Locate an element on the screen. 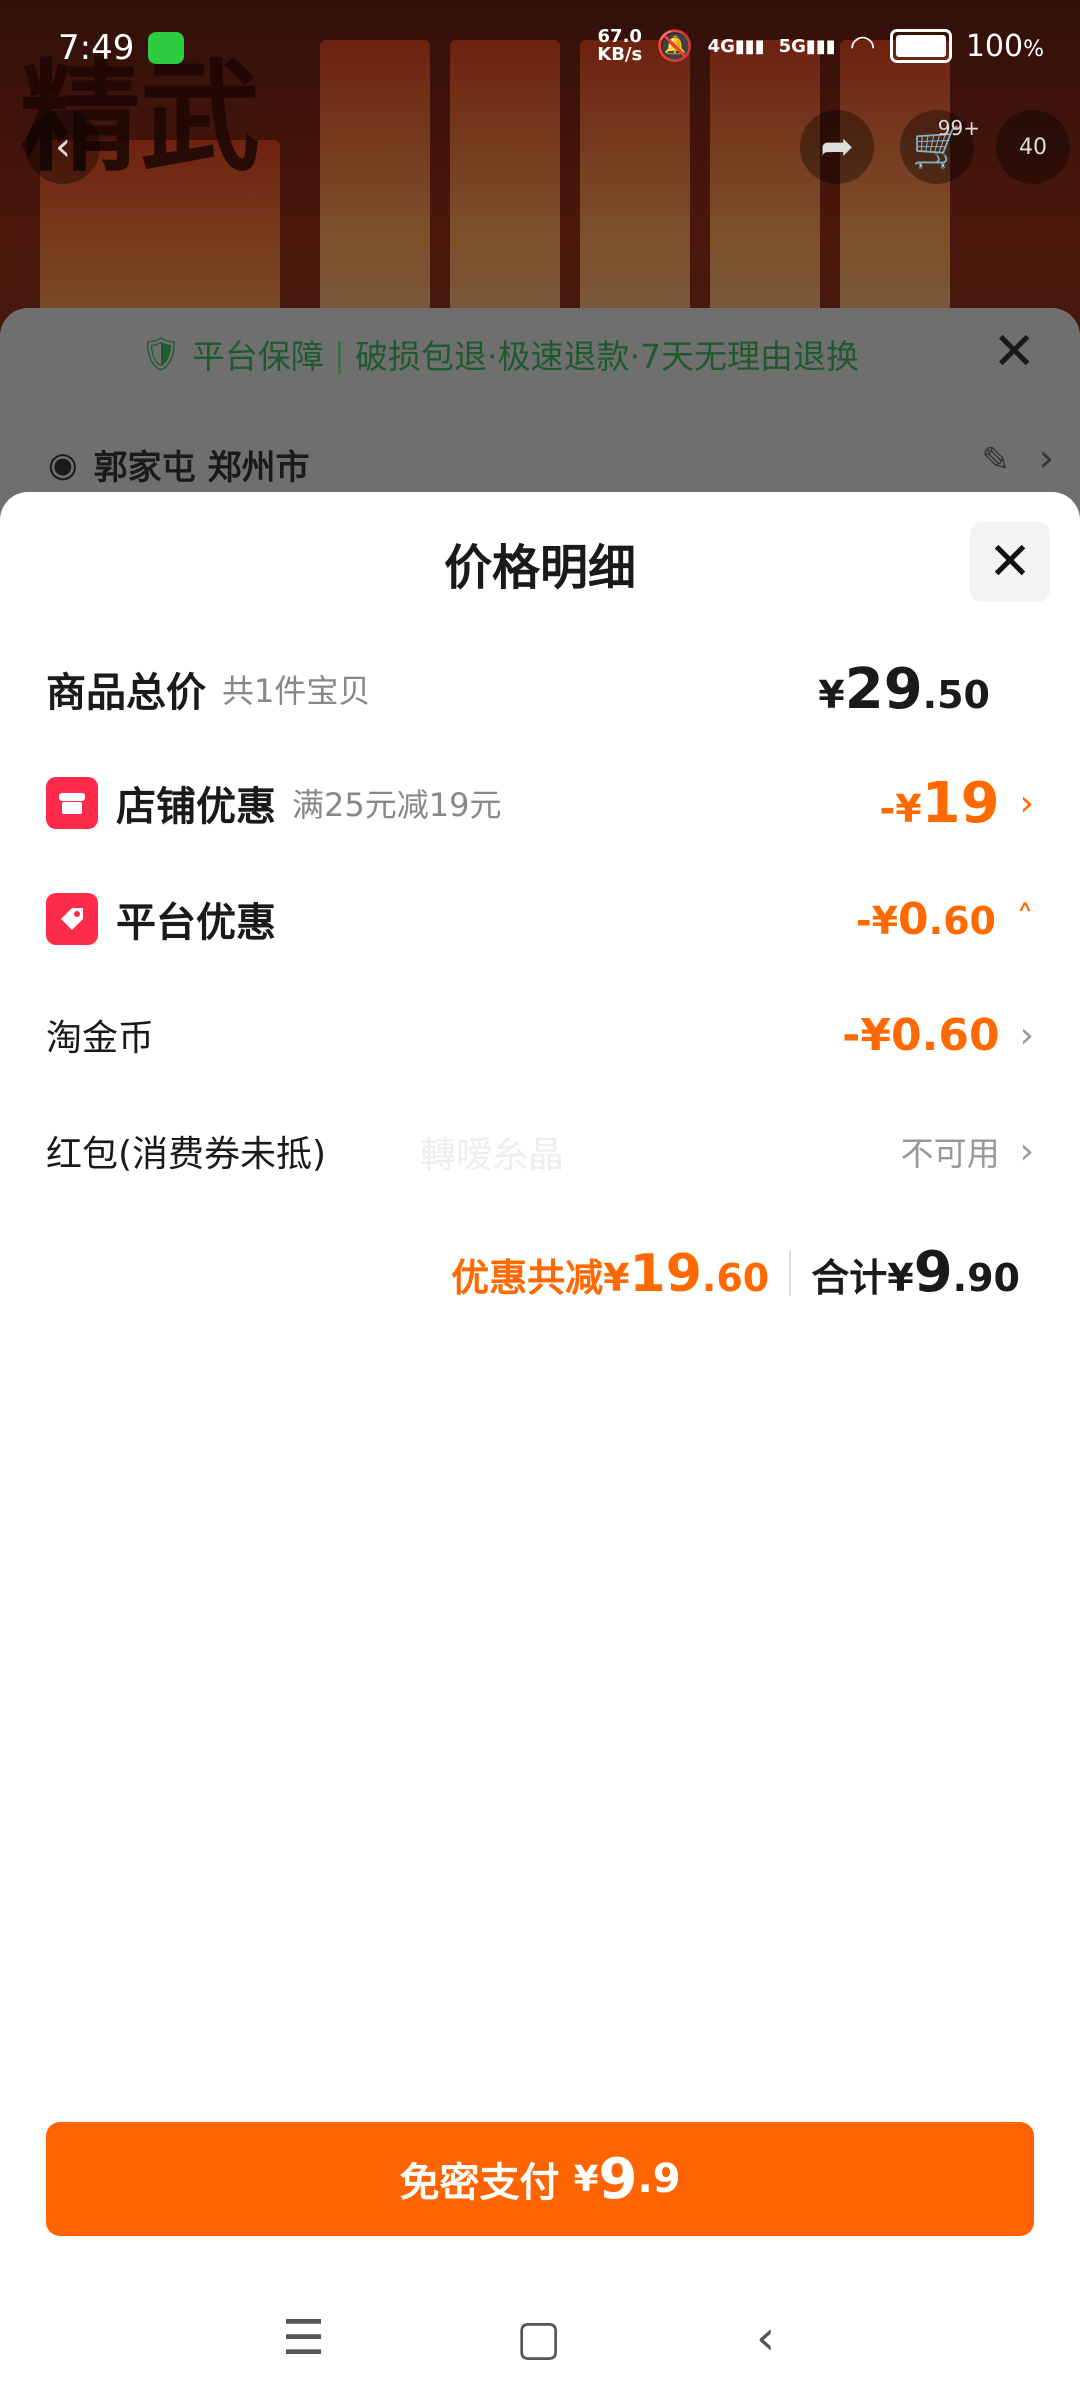 This screenshot has width=1080, height=2400. store-discount-row: 店铺优惠 满25元减19元 -¥ 19 › is located at coordinates (540, 803).